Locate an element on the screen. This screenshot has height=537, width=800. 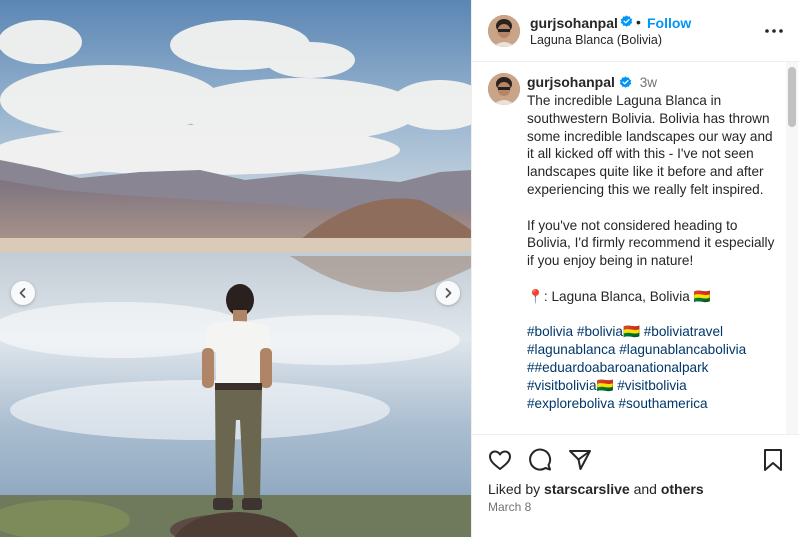
chevron-right-icon is located at coordinates (448, 293).